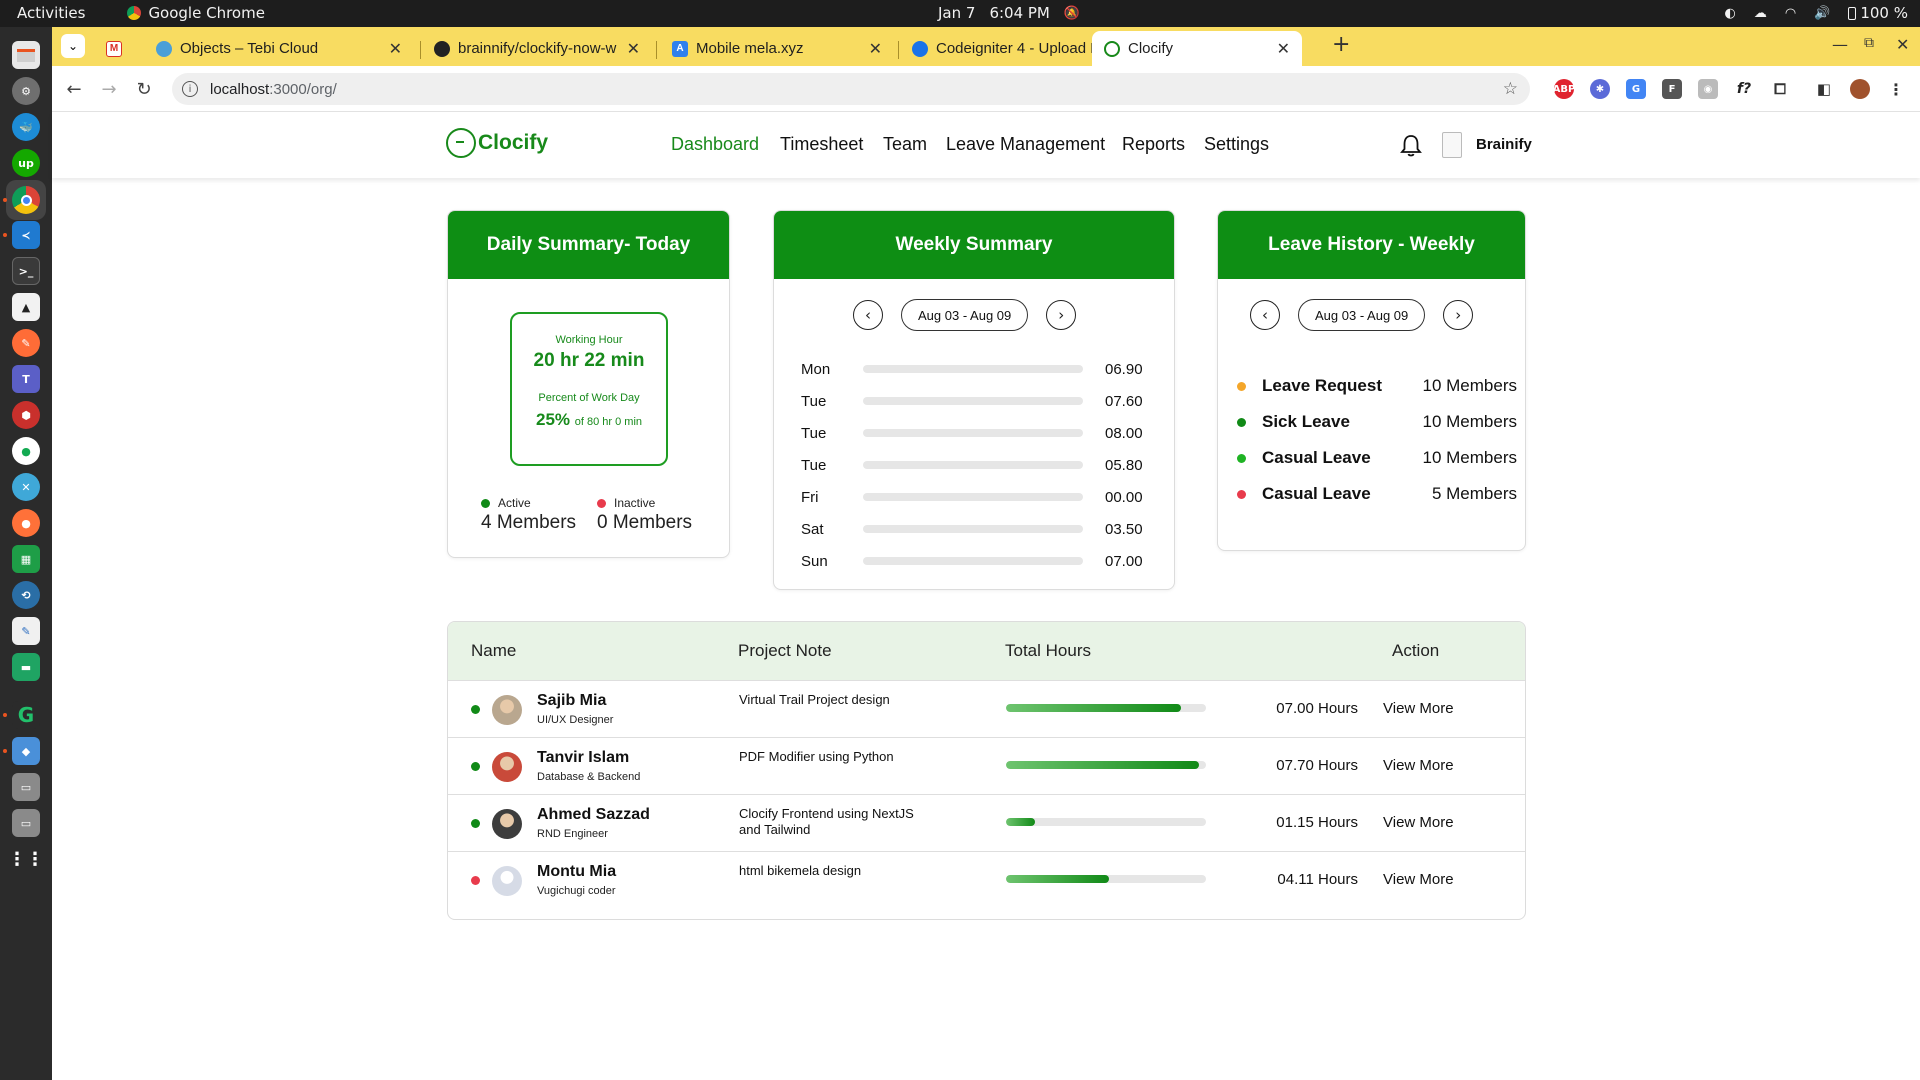  Describe the element at coordinates (1093, 708) in the screenshot. I see `total-hours-fill` at that location.